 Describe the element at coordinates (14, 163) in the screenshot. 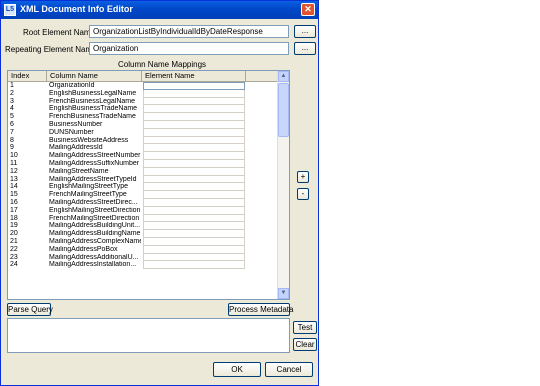

I see `cell-index: 11` at that location.